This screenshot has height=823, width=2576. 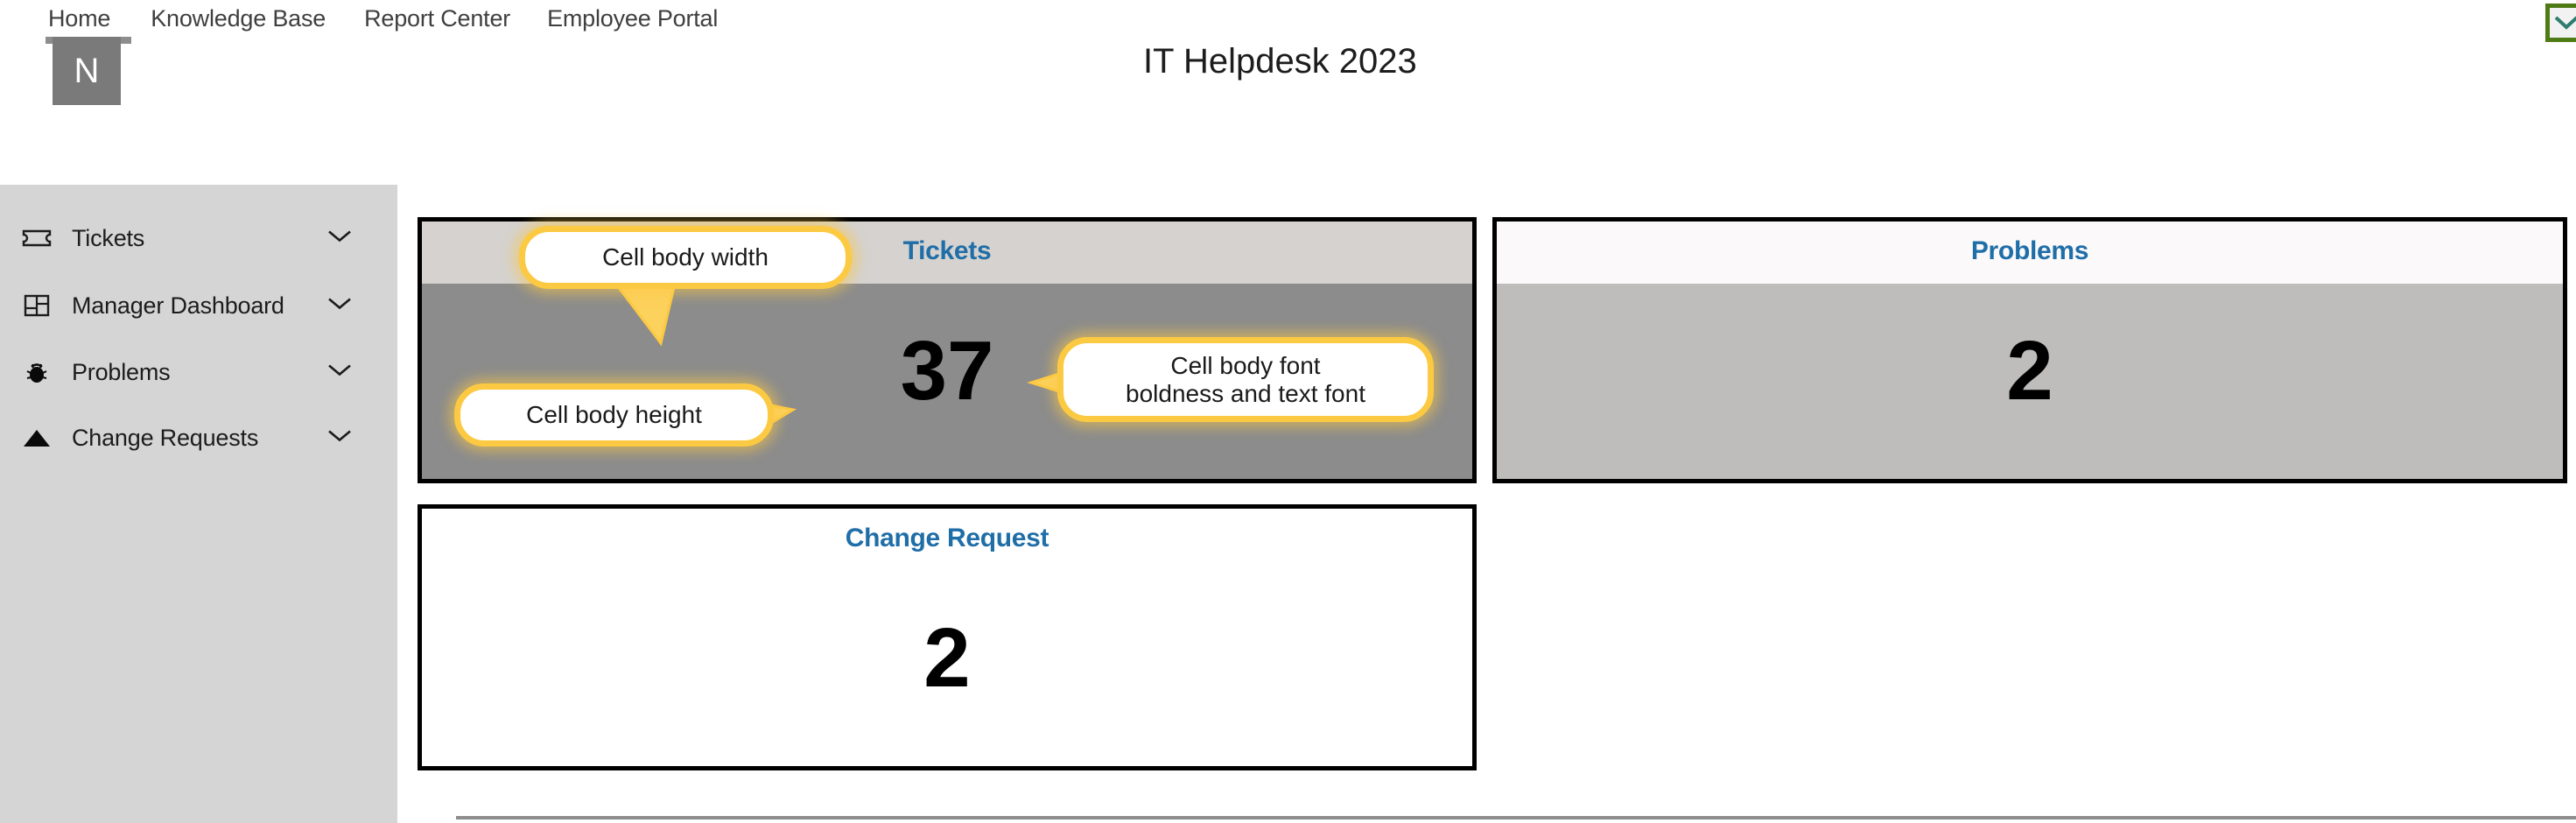 What do you see at coordinates (37, 239) in the screenshot?
I see `ticket-icon` at bounding box center [37, 239].